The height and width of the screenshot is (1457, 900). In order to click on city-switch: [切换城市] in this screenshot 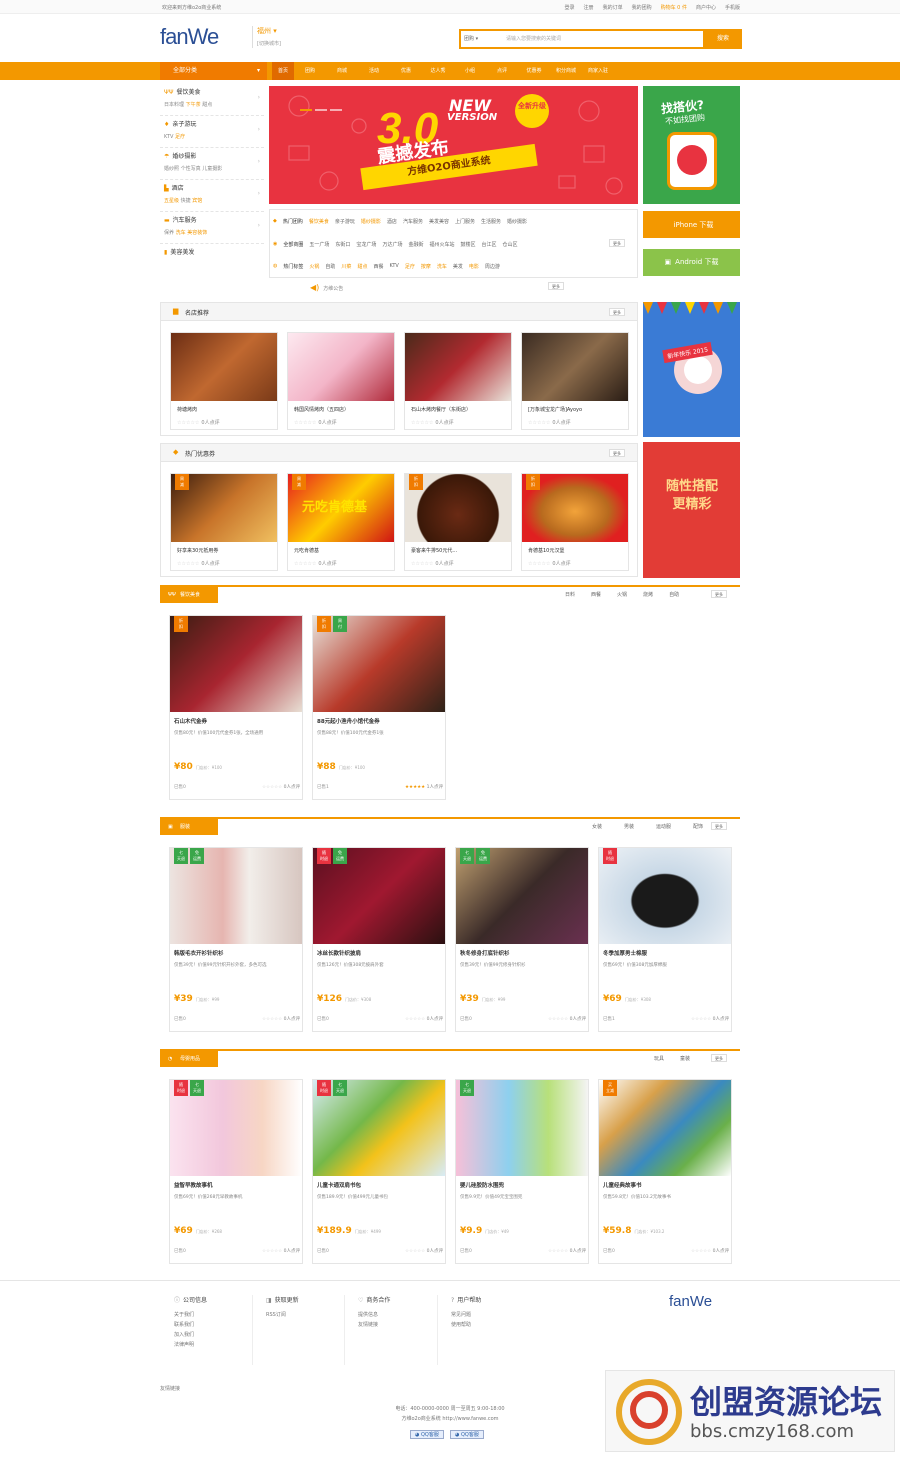, I will do `click(269, 43)`.